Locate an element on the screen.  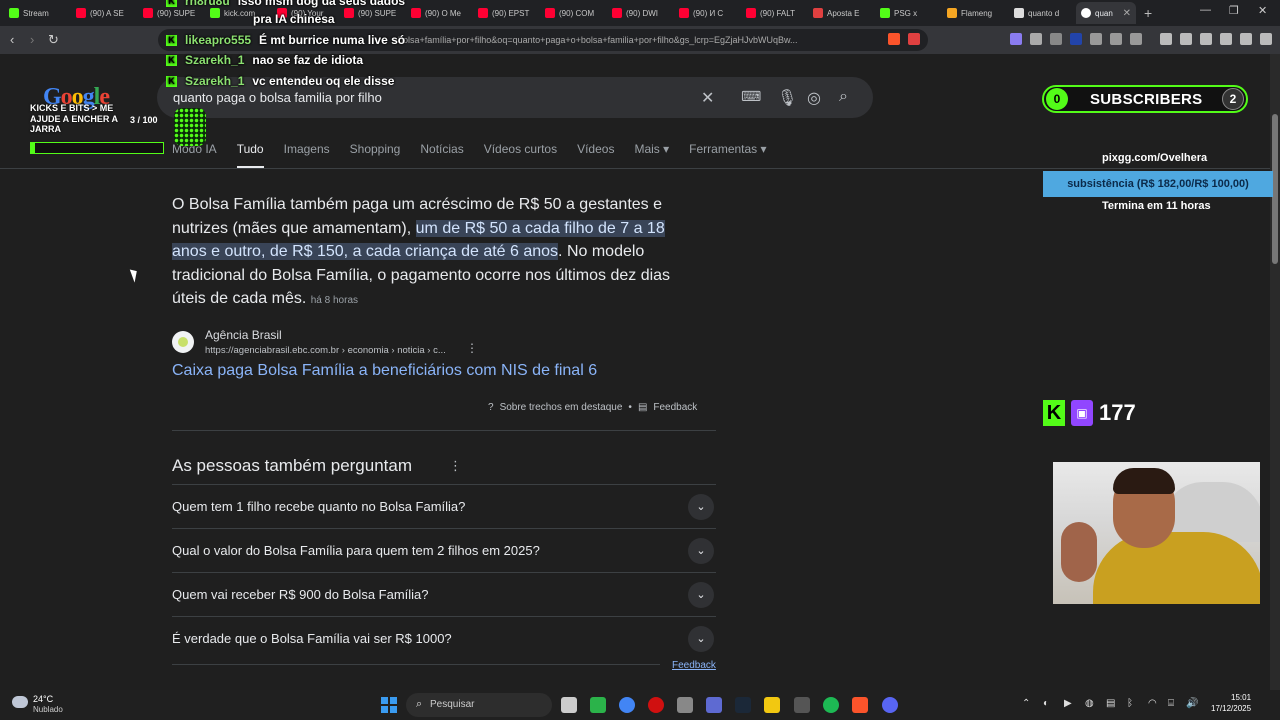
microphone-icon: 🎙 is located at coordinates (787, 98).